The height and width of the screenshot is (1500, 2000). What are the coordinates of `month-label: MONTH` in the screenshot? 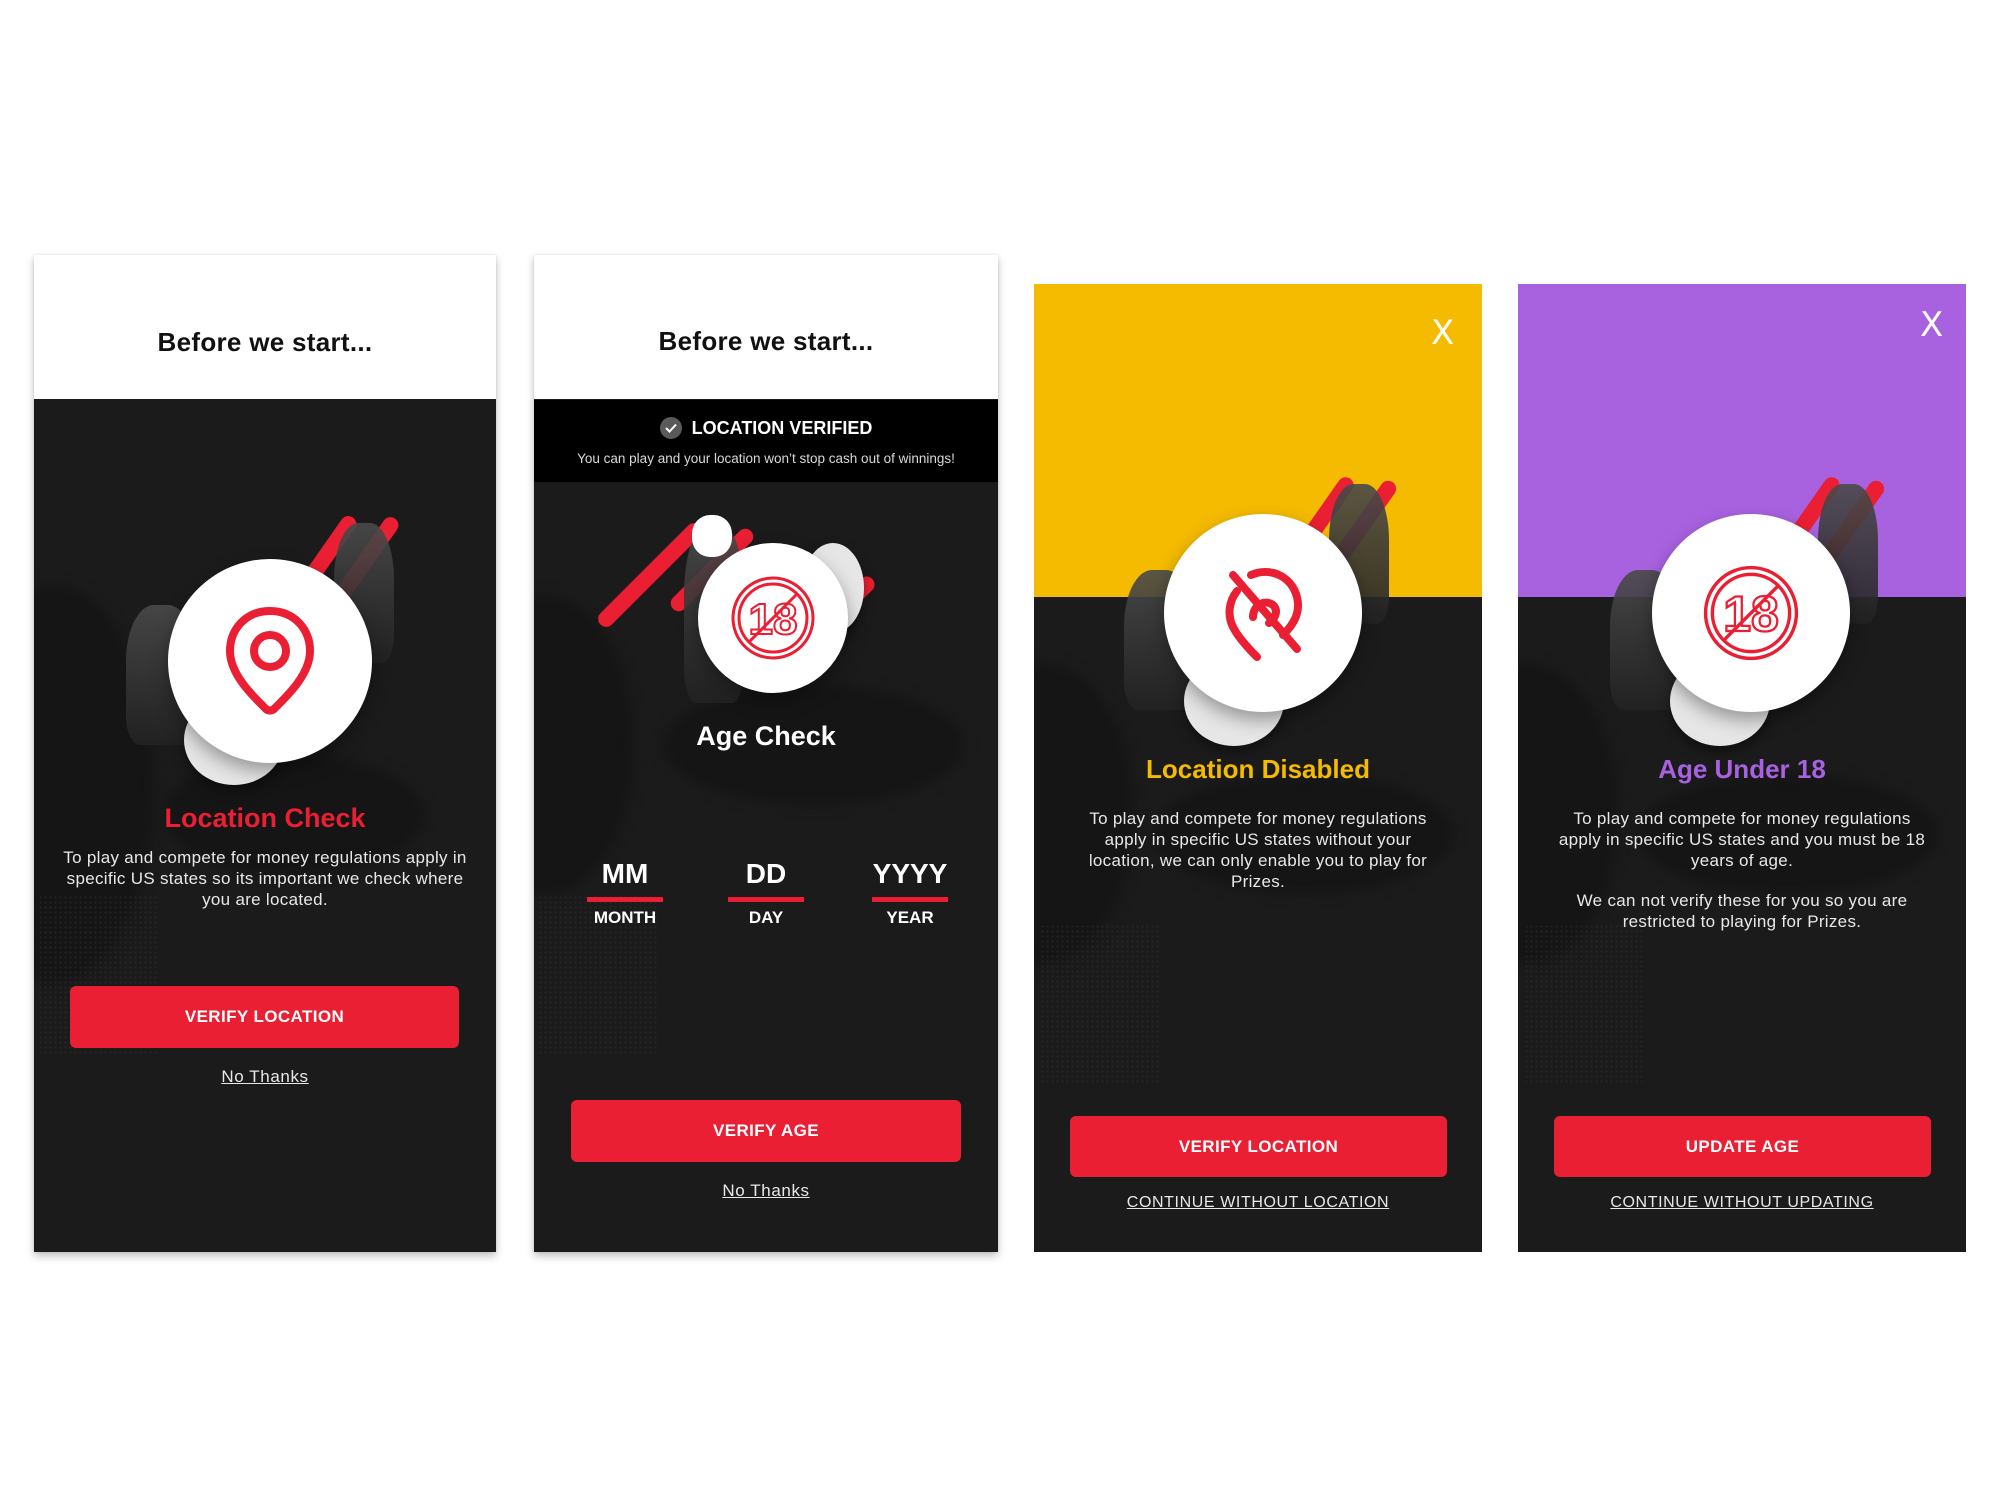 It's located at (625, 917).